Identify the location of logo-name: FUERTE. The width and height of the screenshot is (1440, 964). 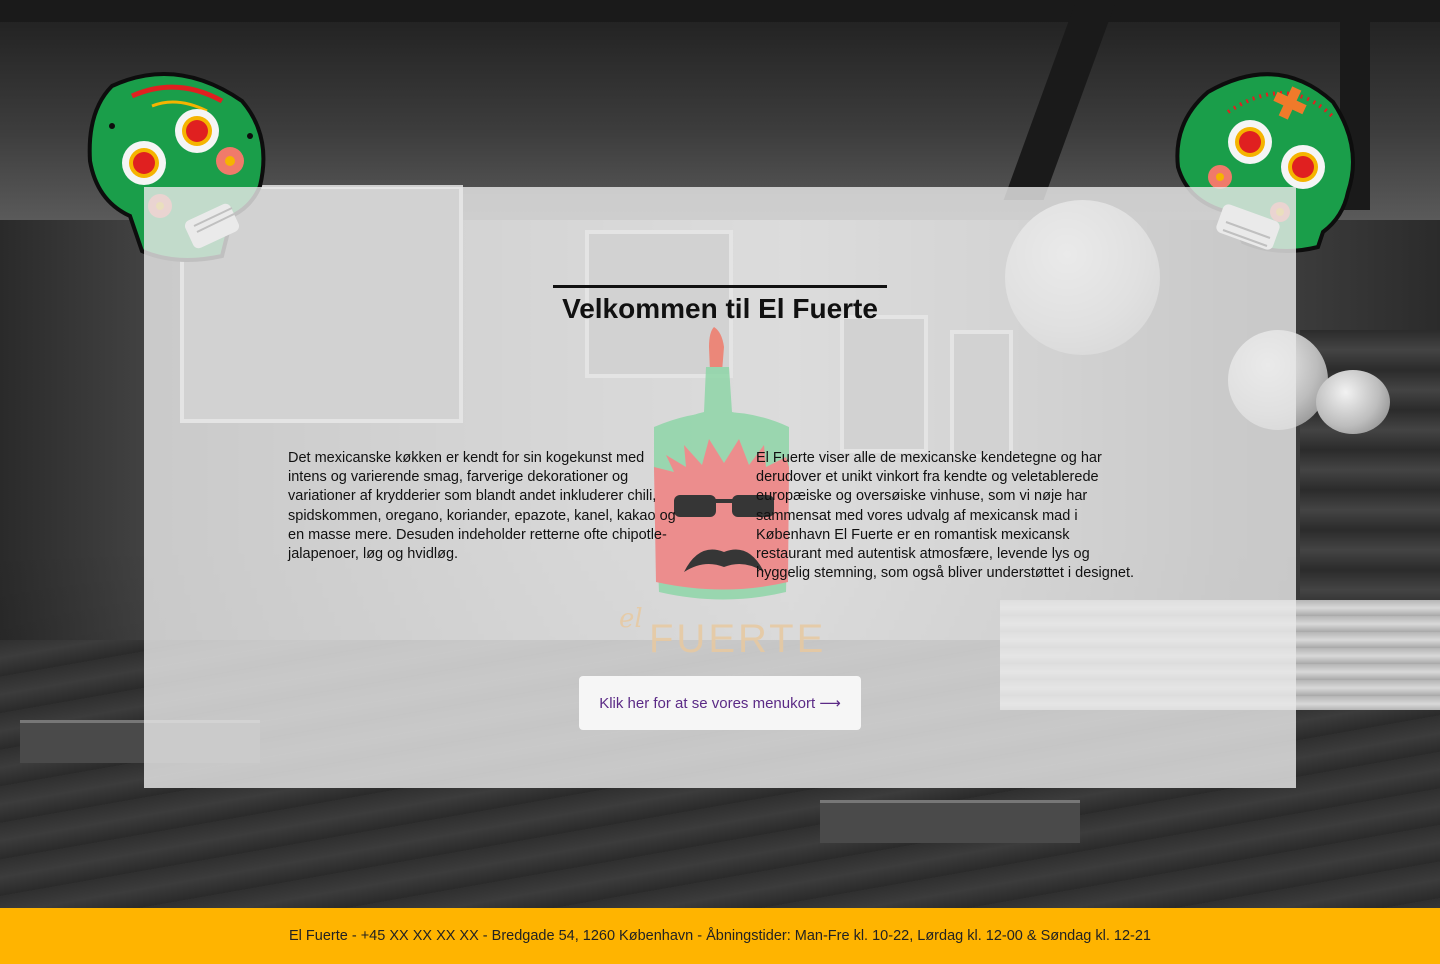
(737, 639).